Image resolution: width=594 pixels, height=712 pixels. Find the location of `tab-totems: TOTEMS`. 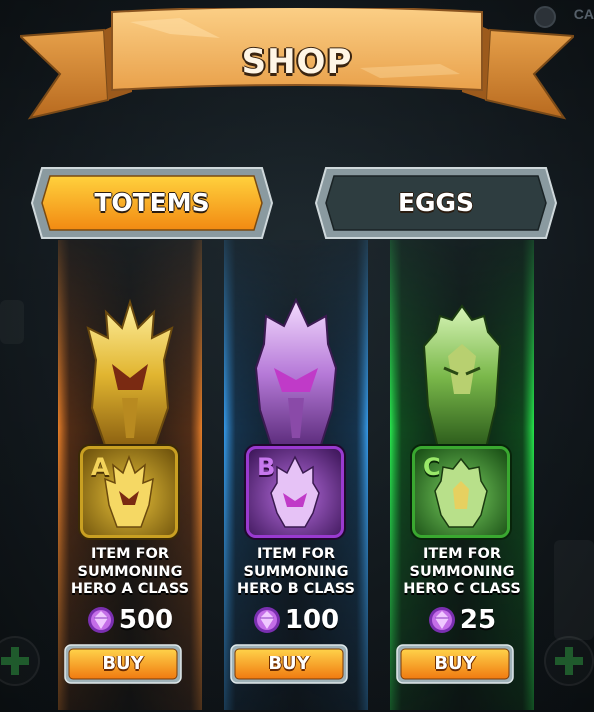

tab-totems: TOTEMS is located at coordinates (152, 203).